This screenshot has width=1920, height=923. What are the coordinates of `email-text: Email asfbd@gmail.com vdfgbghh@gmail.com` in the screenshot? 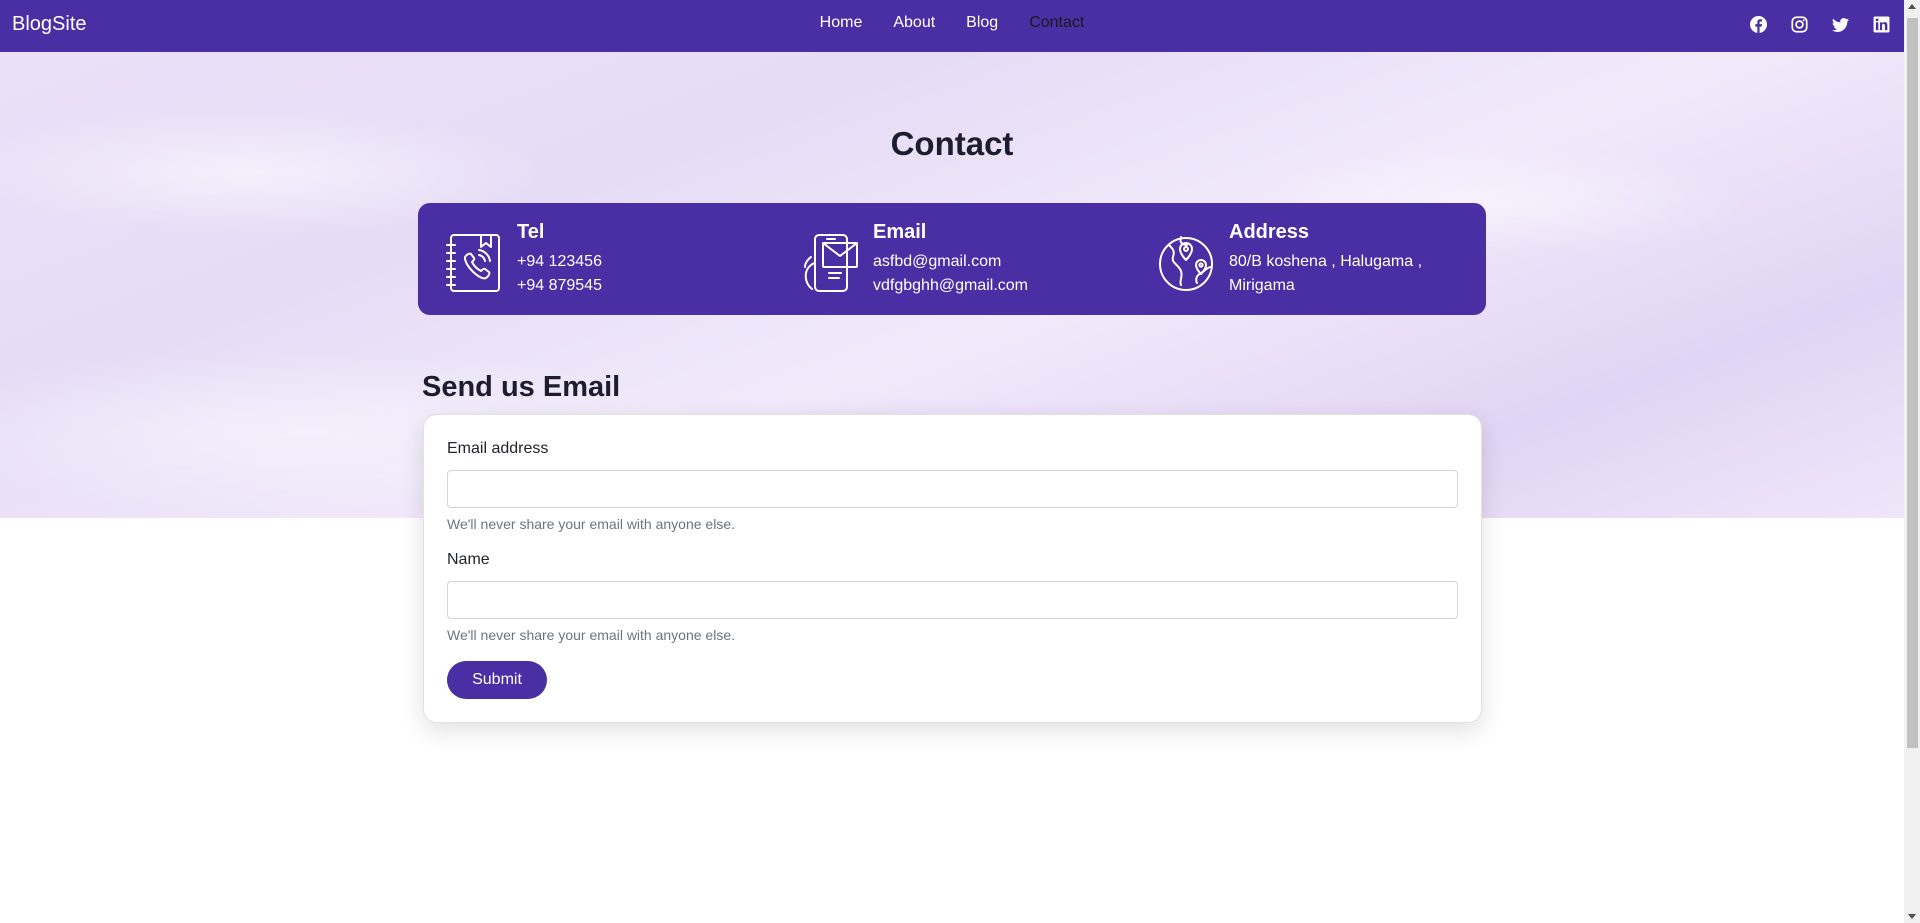 It's located at (950, 259).